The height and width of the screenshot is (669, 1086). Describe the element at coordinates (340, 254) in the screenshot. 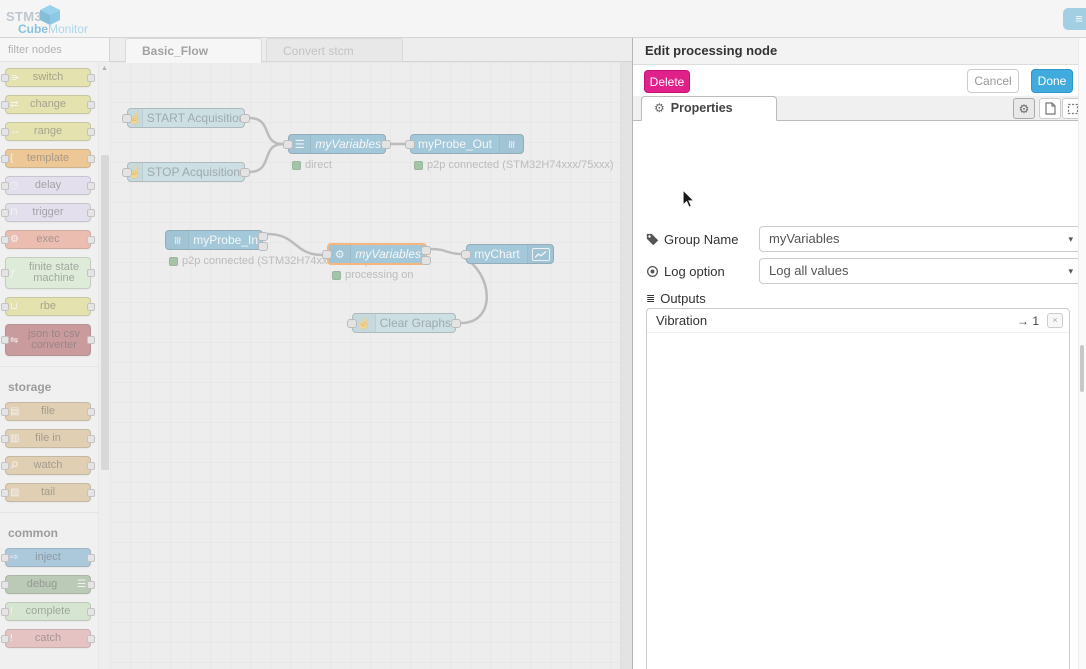

I see `gear-icon: ⚙` at that location.